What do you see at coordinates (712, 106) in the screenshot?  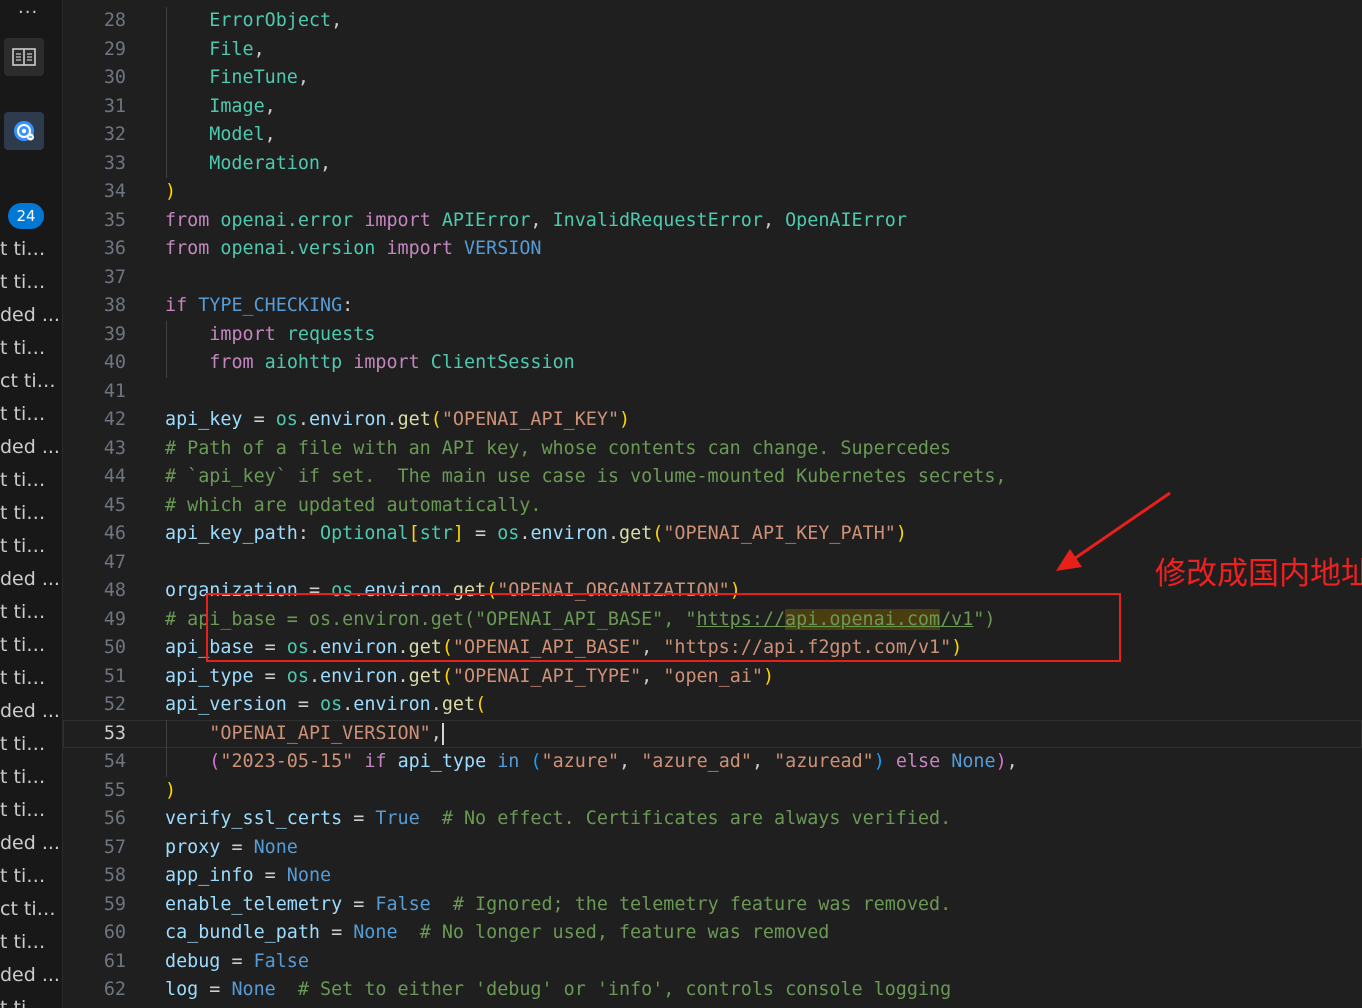 I see `code-line: 31 Image,` at bounding box center [712, 106].